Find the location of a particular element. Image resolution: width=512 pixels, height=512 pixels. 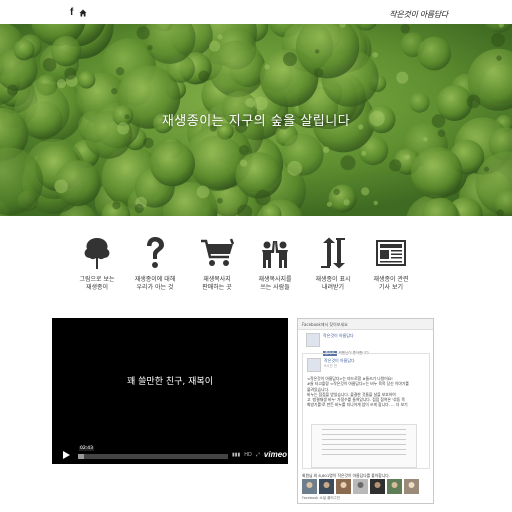

feature-label-line1: 그림으로 보는 is located at coordinates (97, 279).